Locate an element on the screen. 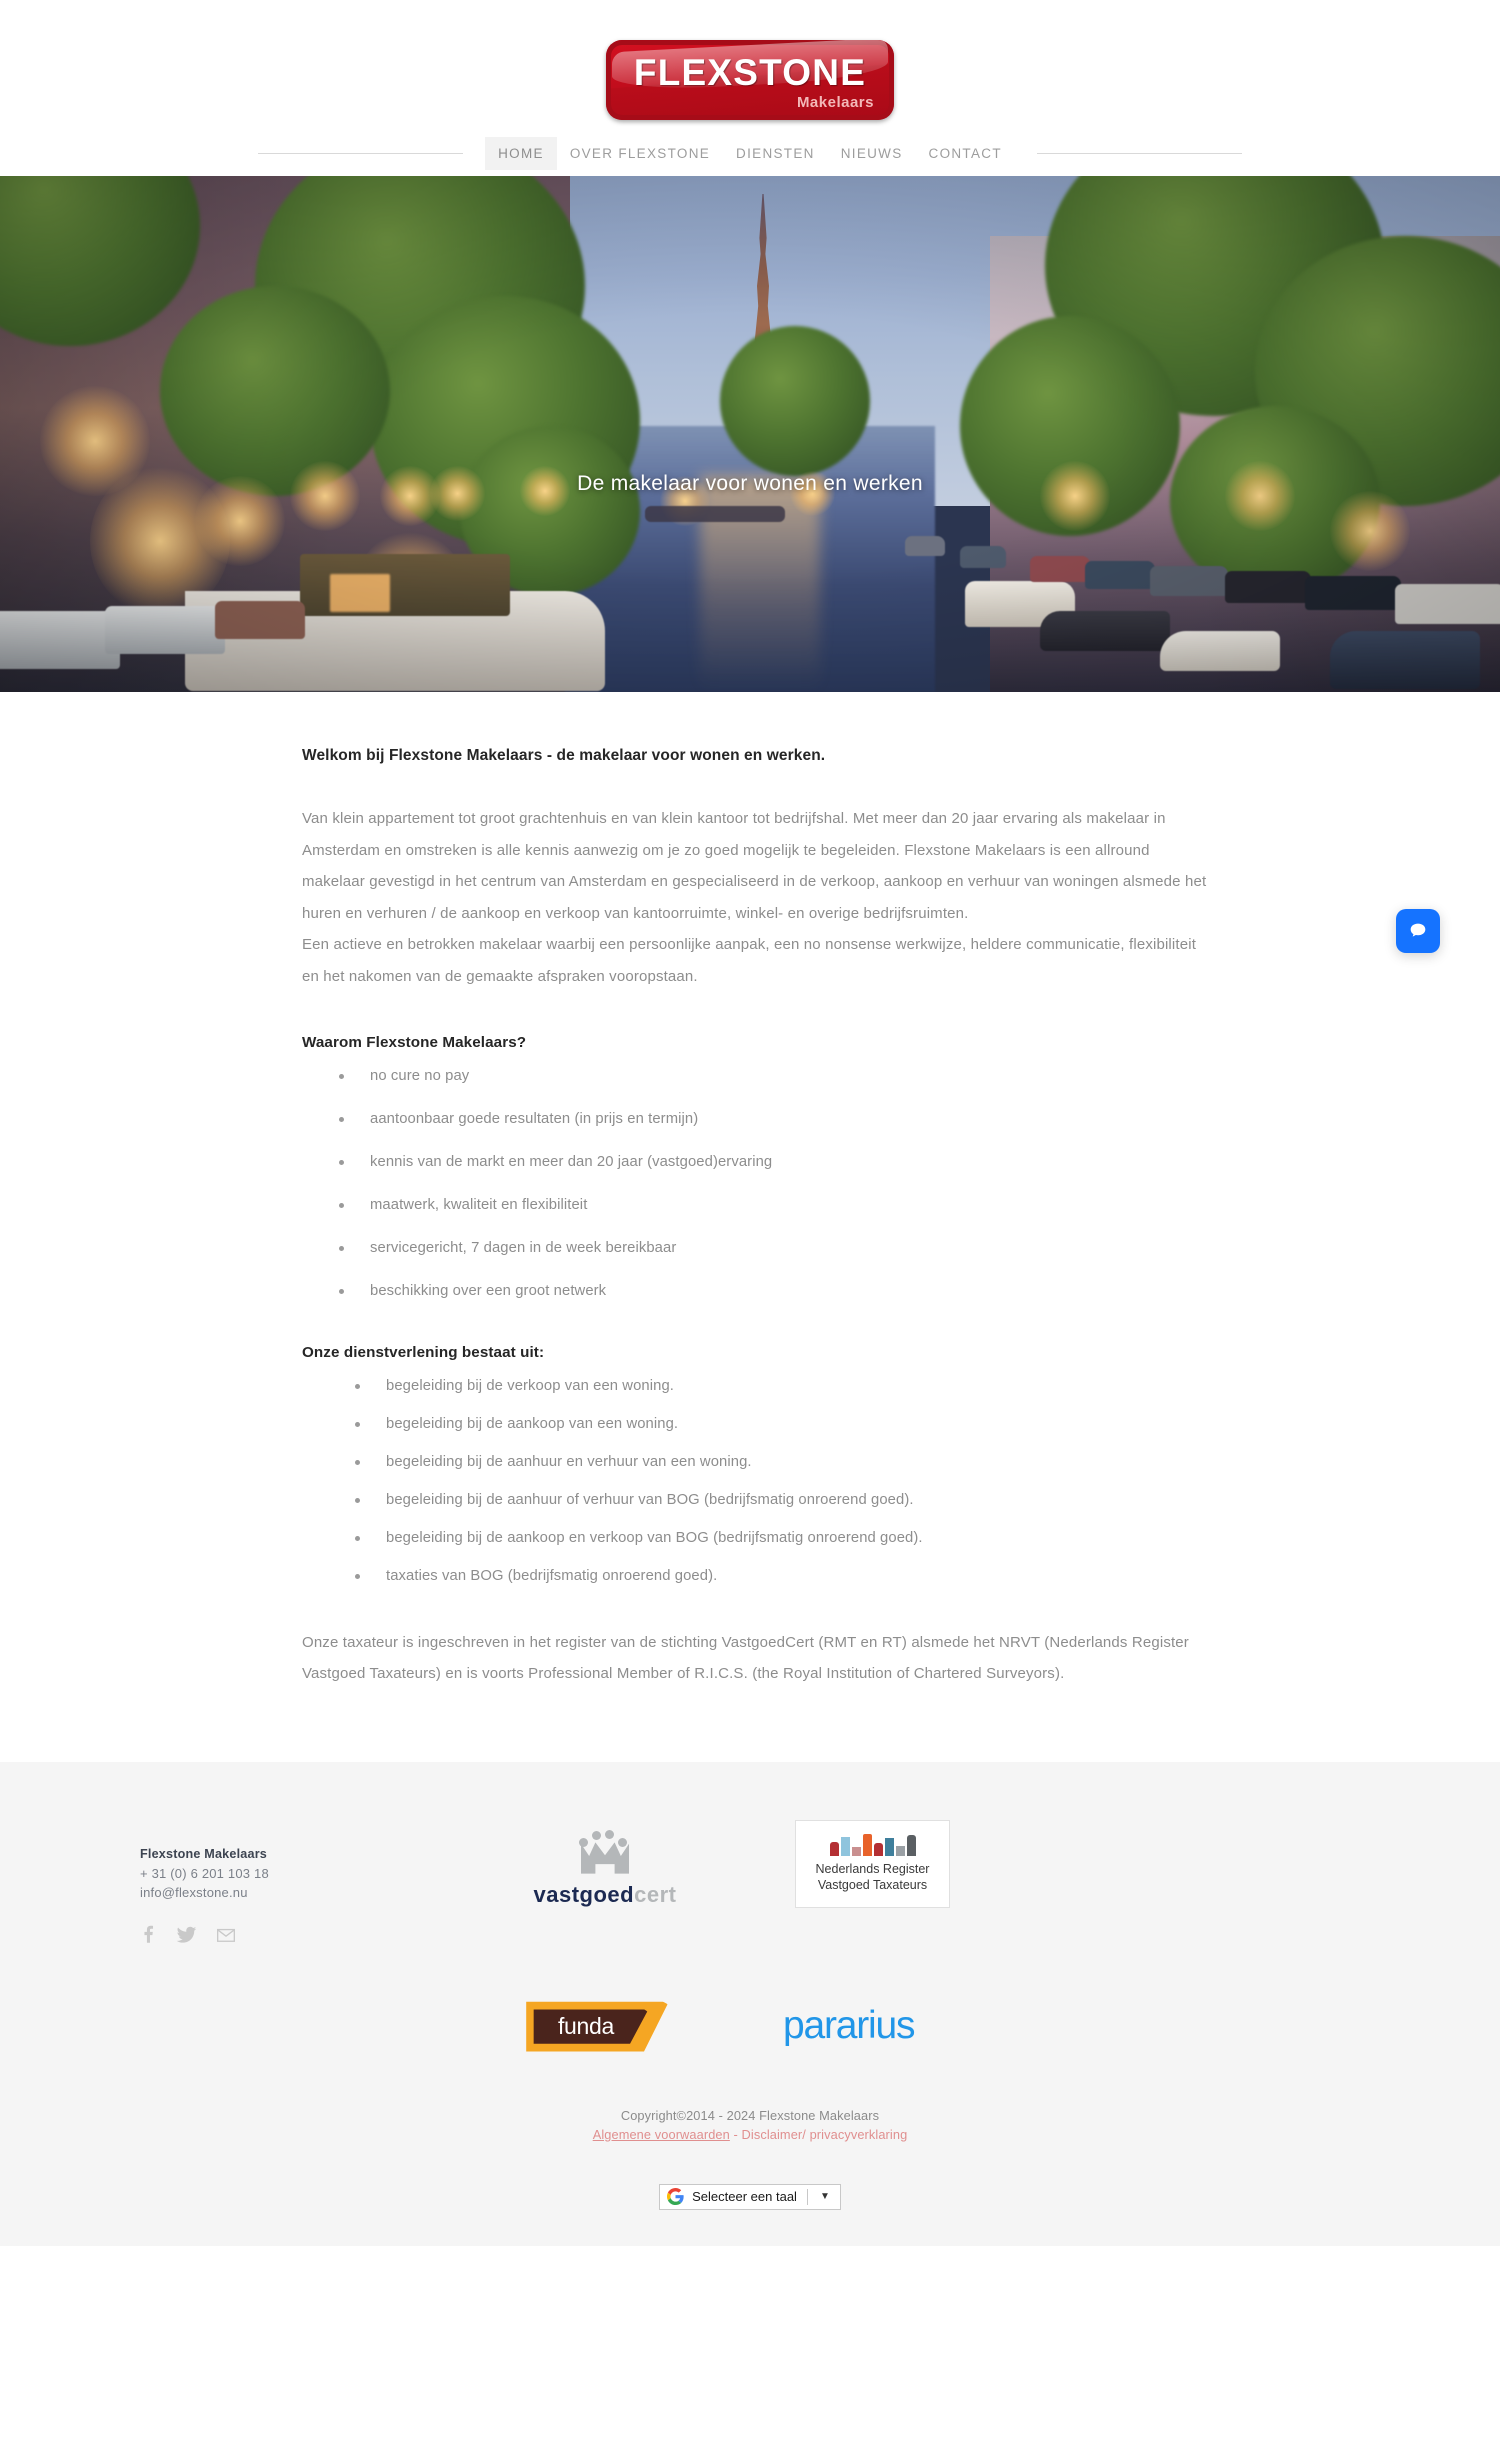 The height and width of the screenshot is (2454, 1500). vastgoedcert-part-a: vastgoed is located at coordinates (584, 1894).